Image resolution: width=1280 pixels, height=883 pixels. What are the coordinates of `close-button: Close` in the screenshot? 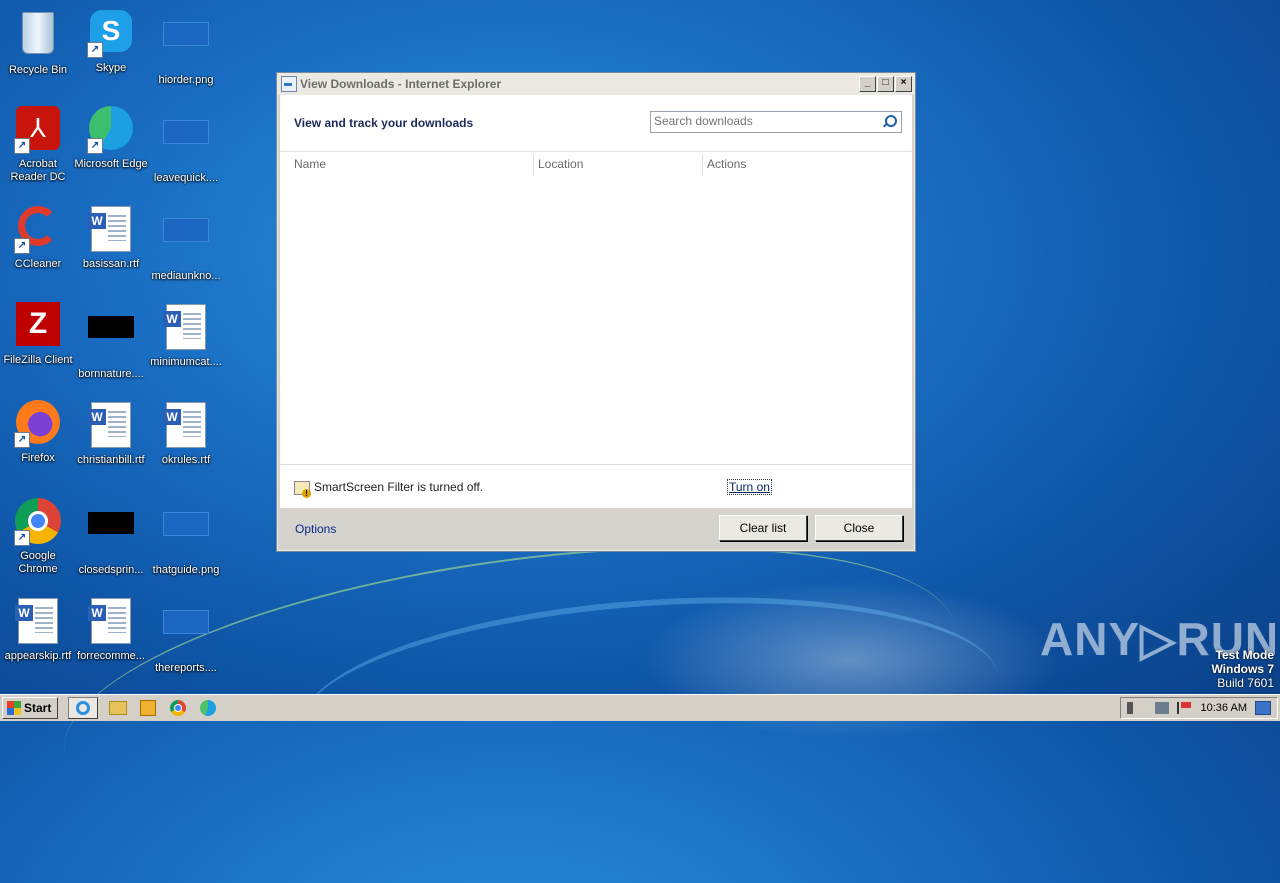 It's located at (859, 528).